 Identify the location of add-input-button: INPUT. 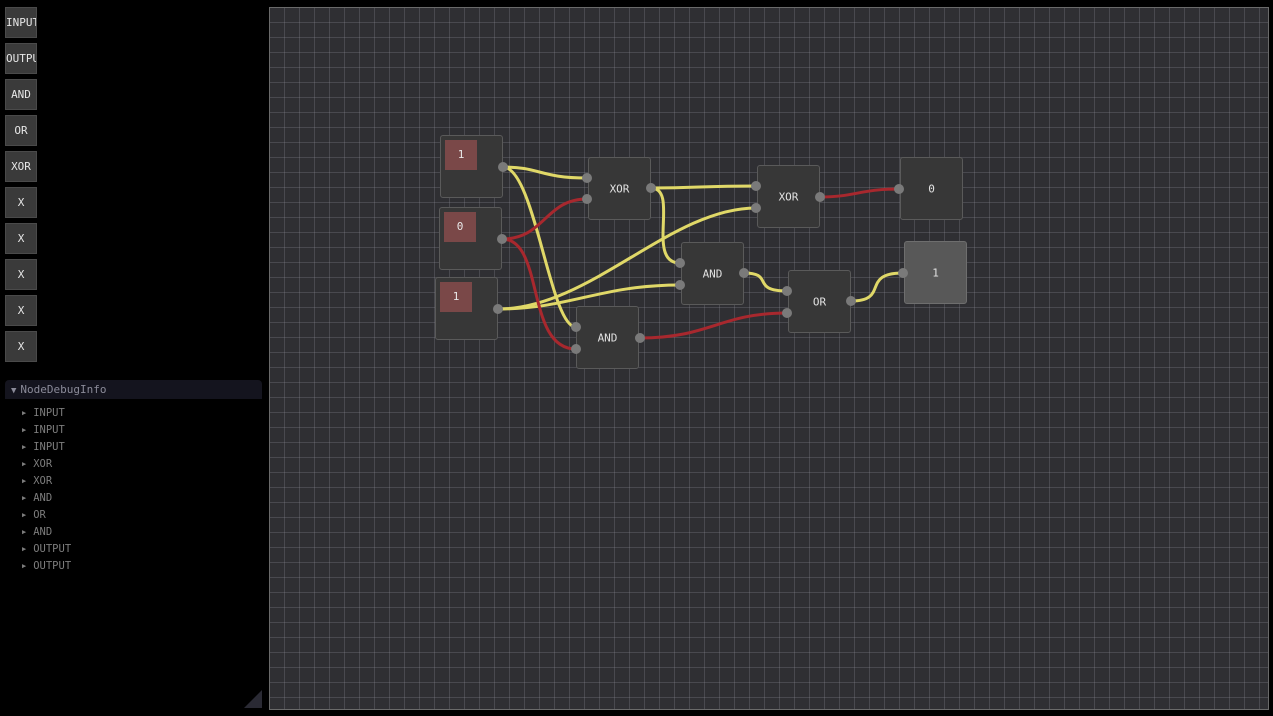
(21, 22).